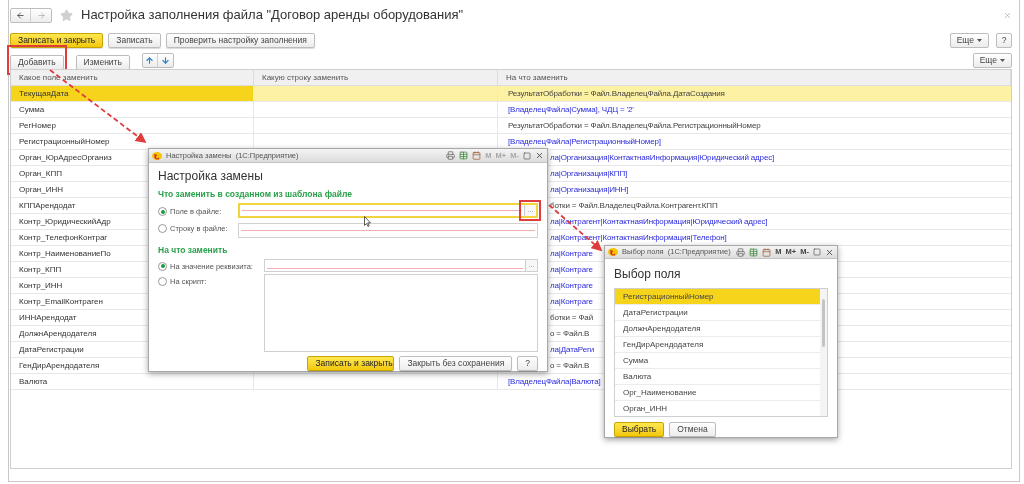 The width and height of the screenshot is (1024, 484). What do you see at coordinates (584, 141) in the screenshot?
I see `table-cell: [ВладелецФайла|РегистрационныйНомер]` at bounding box center [584, 141].